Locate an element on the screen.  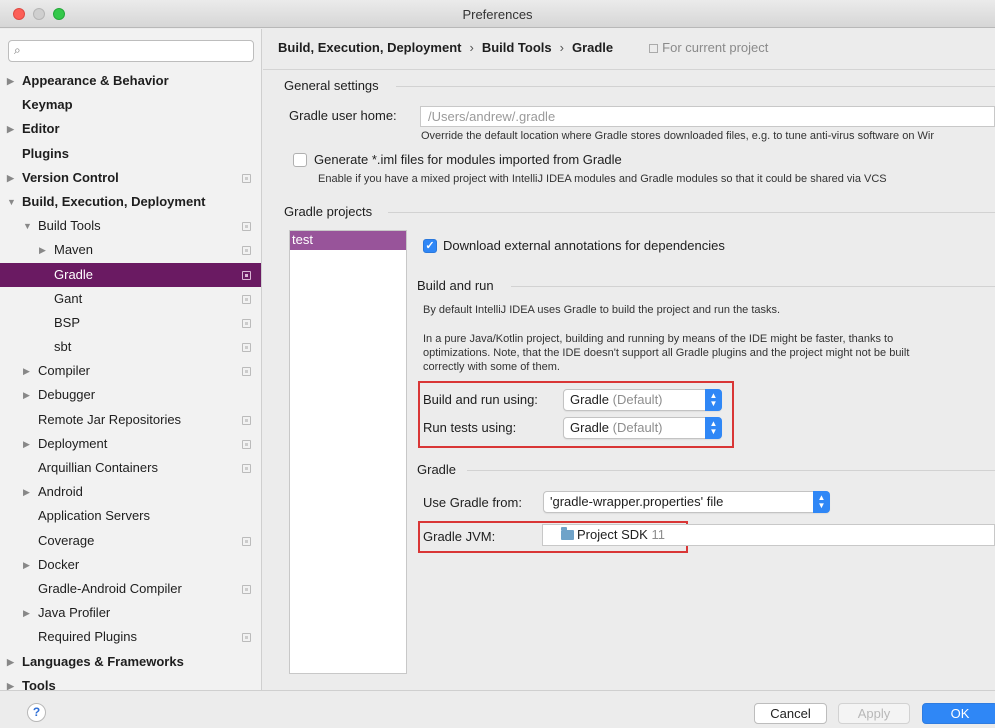
sidebar-item-deployment: ▶ Deployment is located at coordinates (130, 444).